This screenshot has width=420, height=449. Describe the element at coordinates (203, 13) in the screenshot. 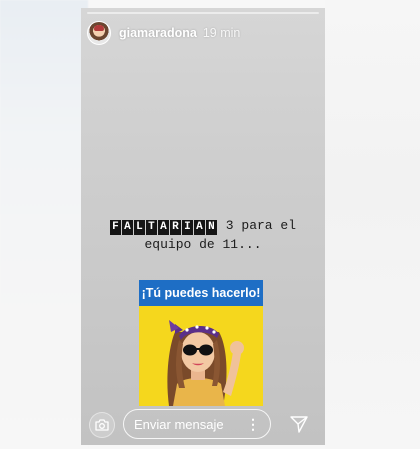

I see `story-progress-bar` at that location.